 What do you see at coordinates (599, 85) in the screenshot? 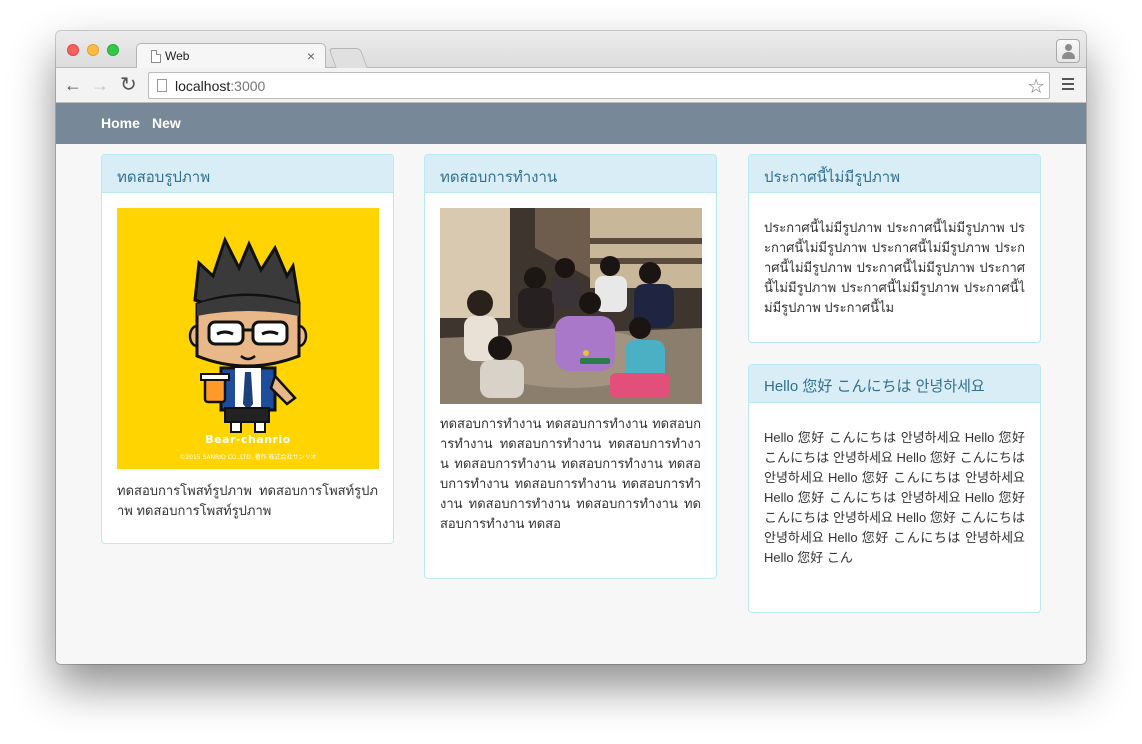
I see `address-bar: localhost:3000 ☆` at bounding box center [599, 85].